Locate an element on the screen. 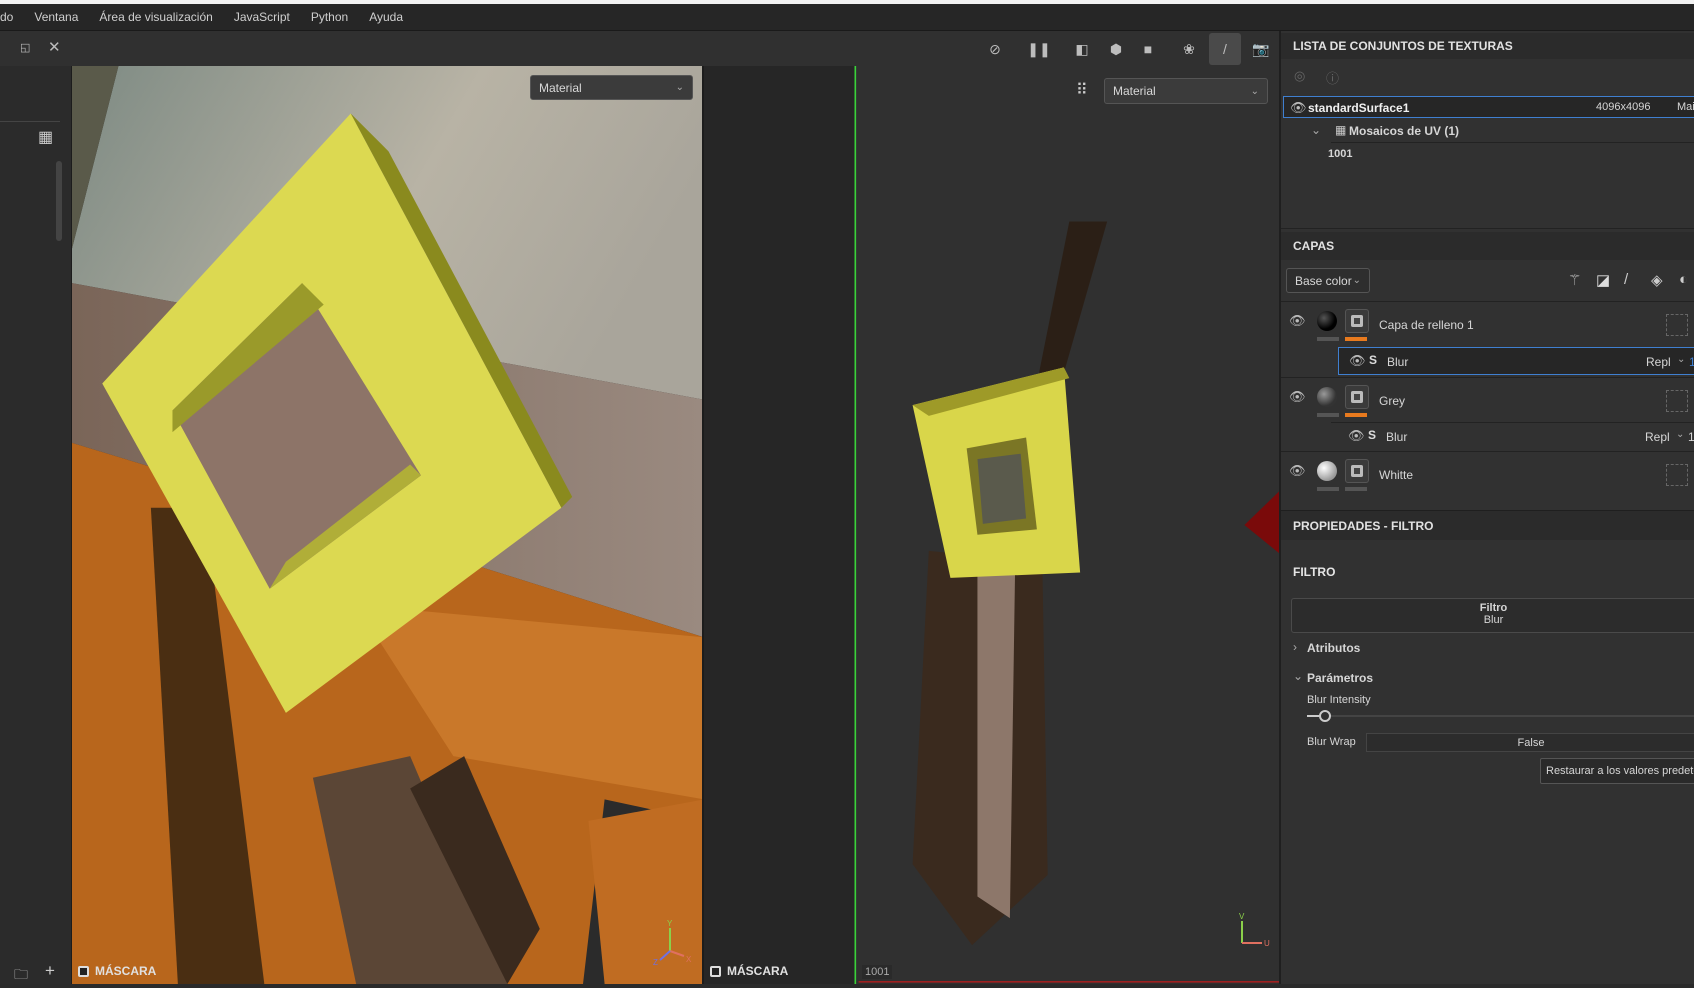 The height and width of the screenshot is (988, 1694). add-icon: + is located at coordinates (50, 971).